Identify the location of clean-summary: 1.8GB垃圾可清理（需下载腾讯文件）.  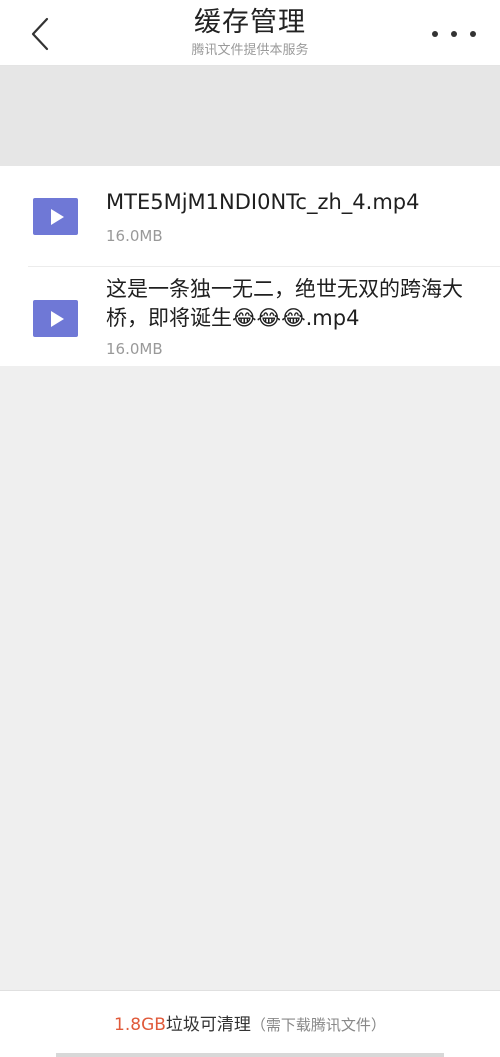
(250, 1025).